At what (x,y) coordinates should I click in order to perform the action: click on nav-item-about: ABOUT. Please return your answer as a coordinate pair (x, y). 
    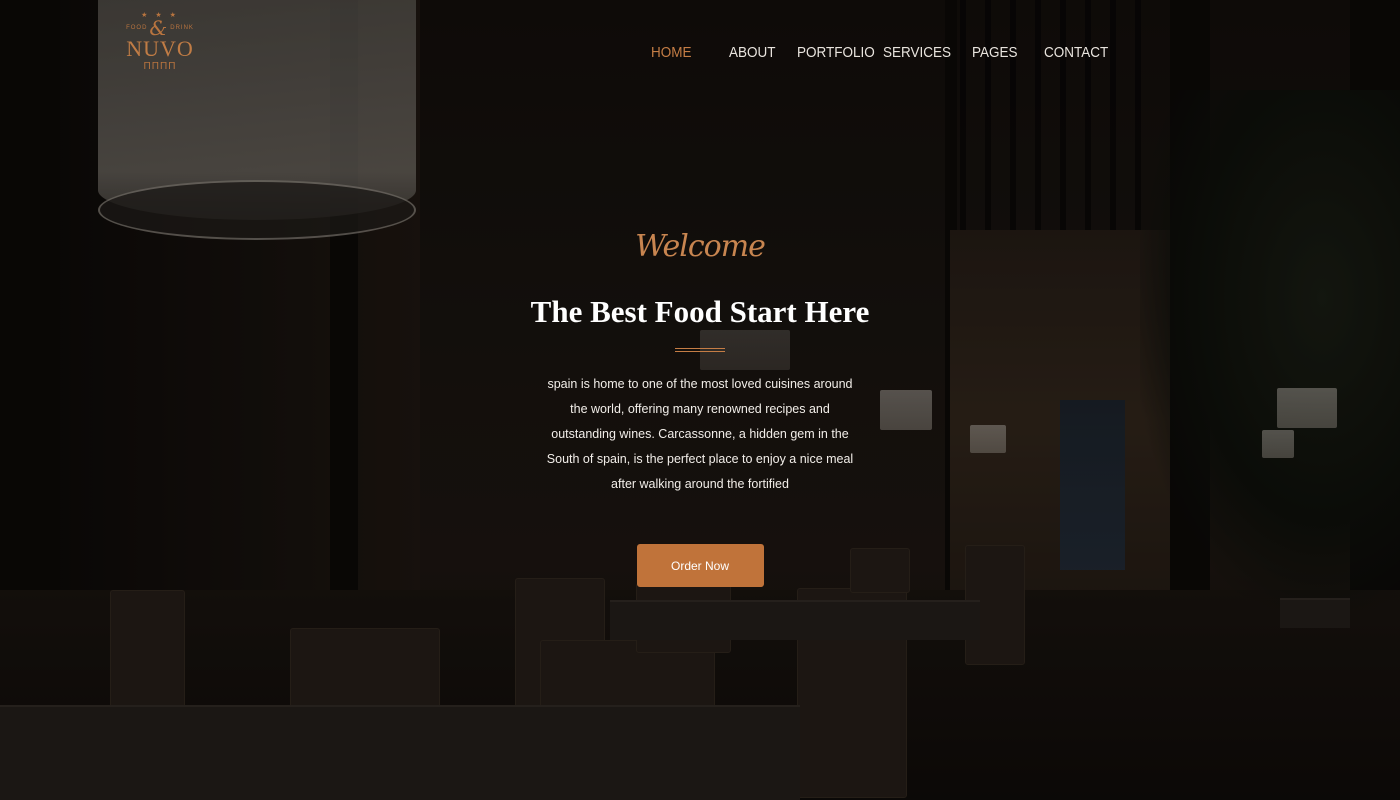
    Looking at the image, I should click on (752, 52).